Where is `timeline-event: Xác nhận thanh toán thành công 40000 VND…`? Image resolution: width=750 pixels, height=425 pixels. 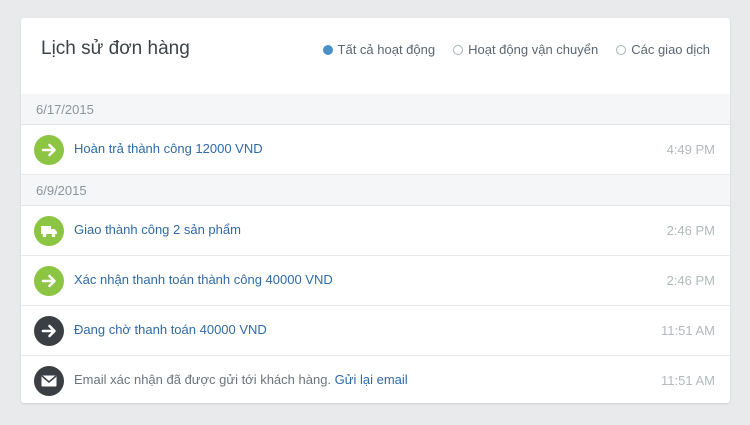
timeline-event: Xác nhận thanh toán thành công 40000 VND… is located at coordinates (375, 281).